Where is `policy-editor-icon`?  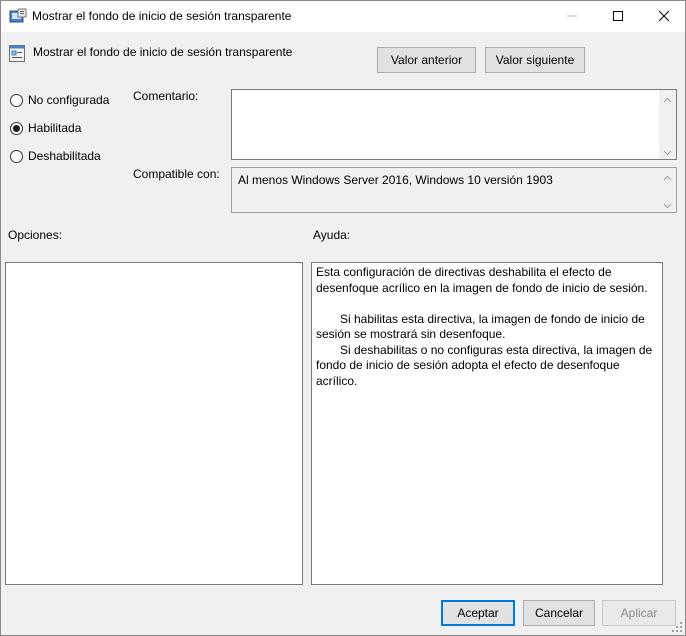
policy-editor-icon is located at coordinates (18, 16).